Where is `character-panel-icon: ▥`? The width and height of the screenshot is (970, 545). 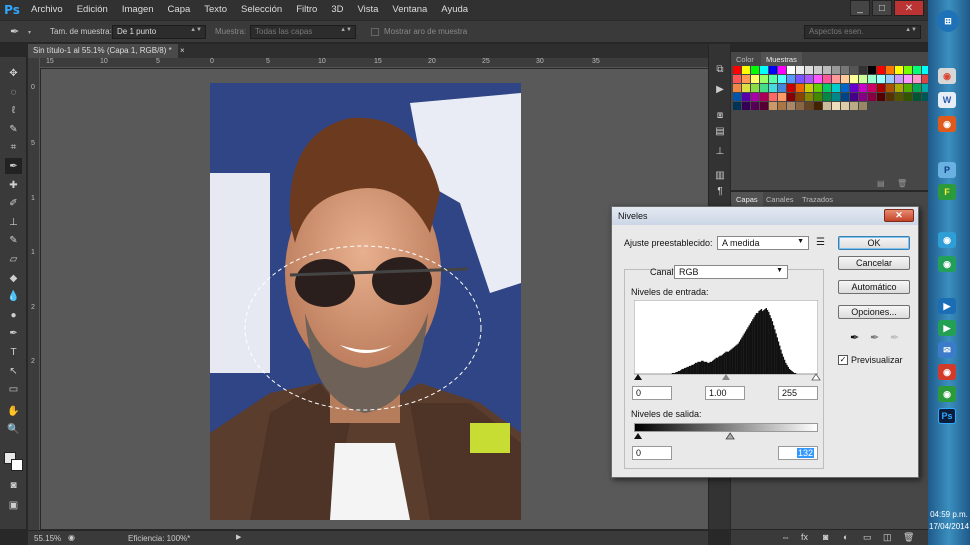 character-panel-icon: ▥ is located at coordinates (720, 175).